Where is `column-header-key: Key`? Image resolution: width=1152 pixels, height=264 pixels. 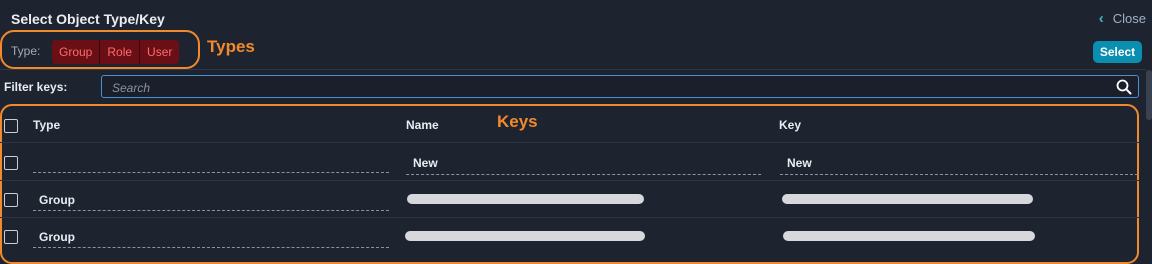
column-header-key: Key is located at coordinates (790, 125).